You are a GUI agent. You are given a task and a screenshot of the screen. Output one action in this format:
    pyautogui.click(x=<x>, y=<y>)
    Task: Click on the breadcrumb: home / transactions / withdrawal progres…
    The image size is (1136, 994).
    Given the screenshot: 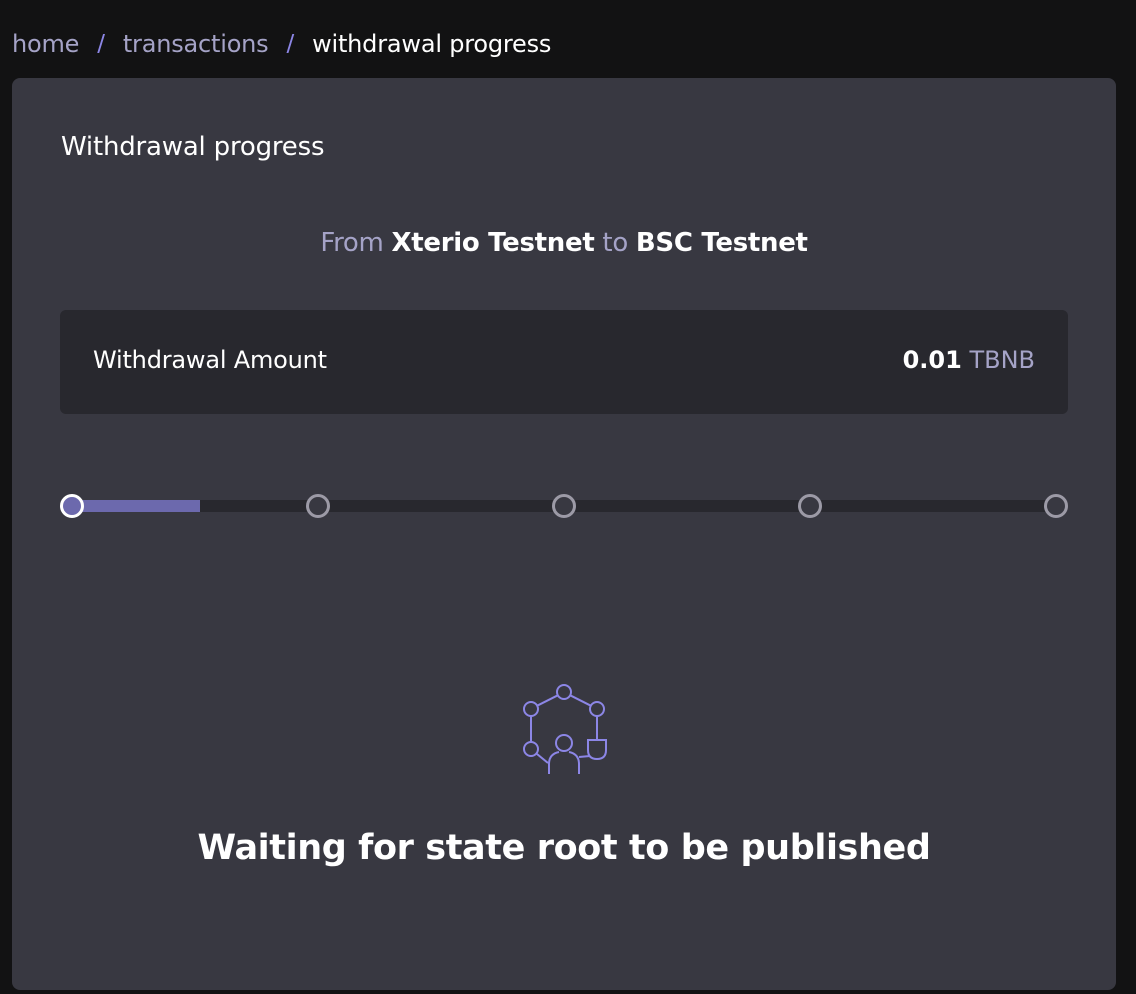 What is the action you would take?
    pyautogui.click(x=281, y=44)
    